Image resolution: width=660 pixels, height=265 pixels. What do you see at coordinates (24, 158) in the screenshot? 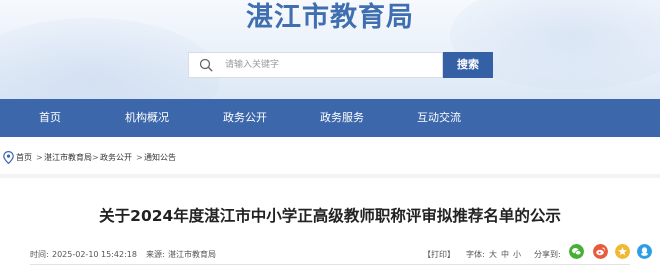
I see `breadcrumb-home: 首页` at bounding box center [24, 158].